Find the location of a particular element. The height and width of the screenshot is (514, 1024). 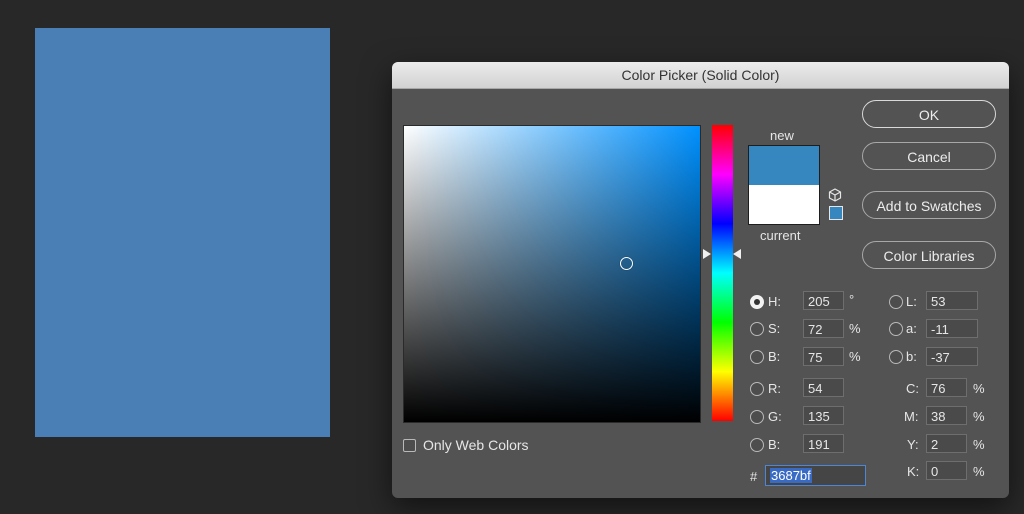

cancel-button: Cancel is located at coordinates (929, 156).